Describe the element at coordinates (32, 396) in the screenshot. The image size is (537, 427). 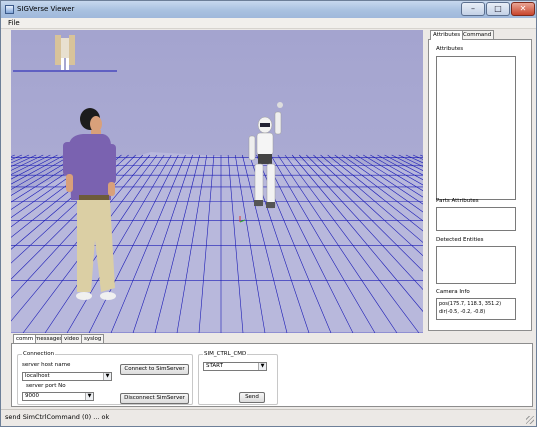
I see `port-select-value: 9000` at that location.